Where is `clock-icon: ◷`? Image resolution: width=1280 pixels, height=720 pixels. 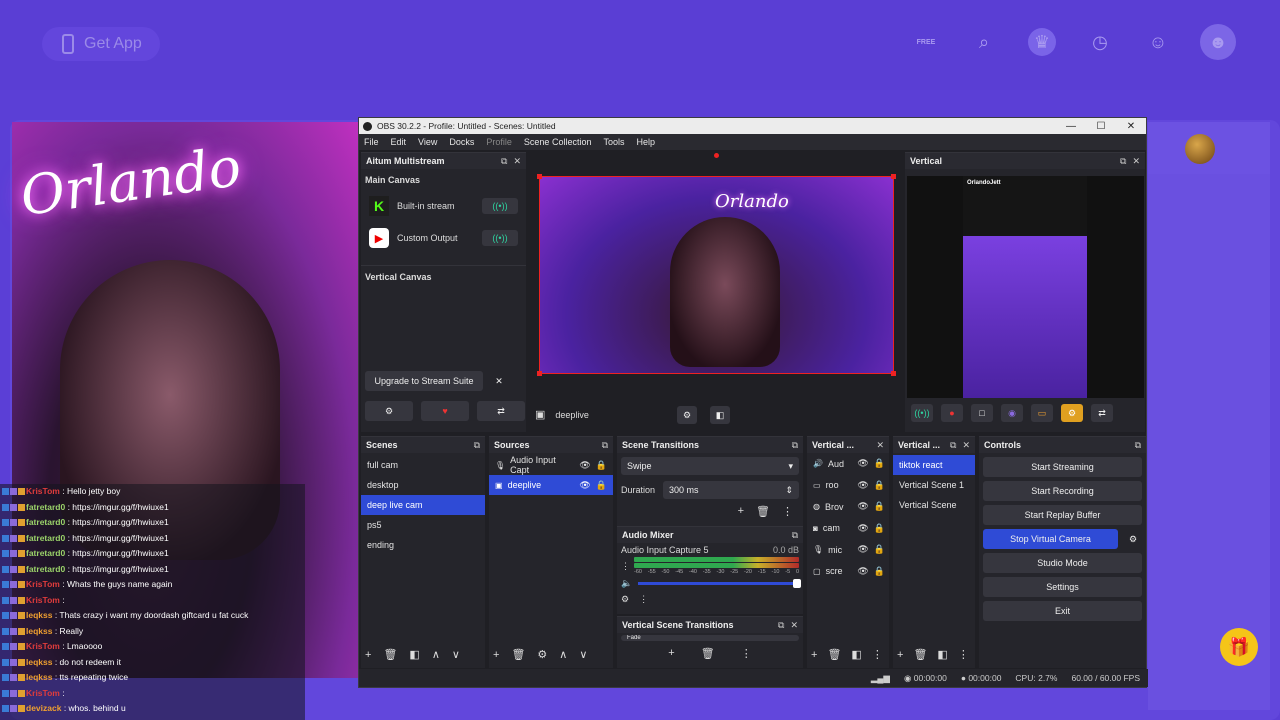 clock-icon: ◷ is located at coordinates (1100, 42).